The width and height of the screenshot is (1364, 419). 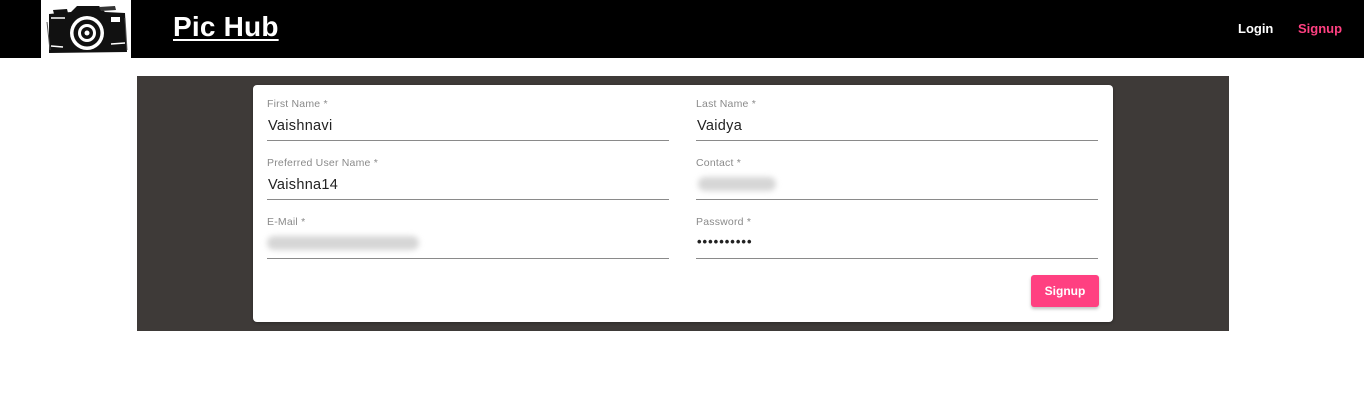 I want to click on password-input: ••••••••••, so click(x=725, y=241).